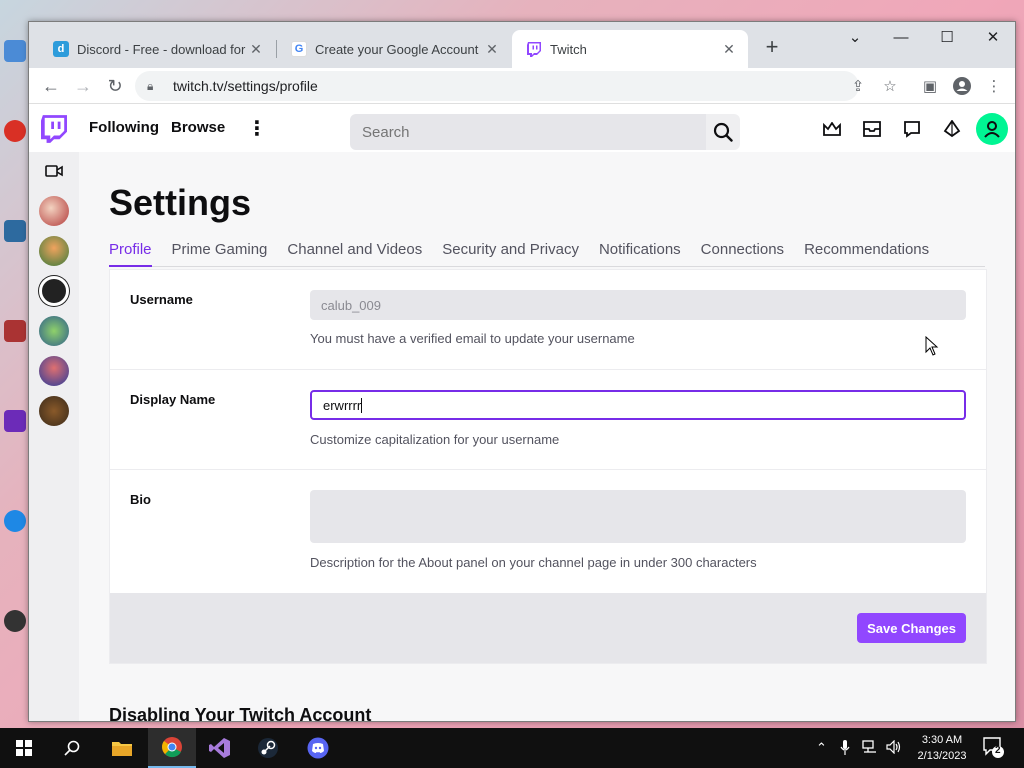 This screenshot has height=768, width=1024. What do you see at coordinates (855, 37) in the screenshot?
I see `chevron-down-icon: ⌄` at bounding box center [855, 37].